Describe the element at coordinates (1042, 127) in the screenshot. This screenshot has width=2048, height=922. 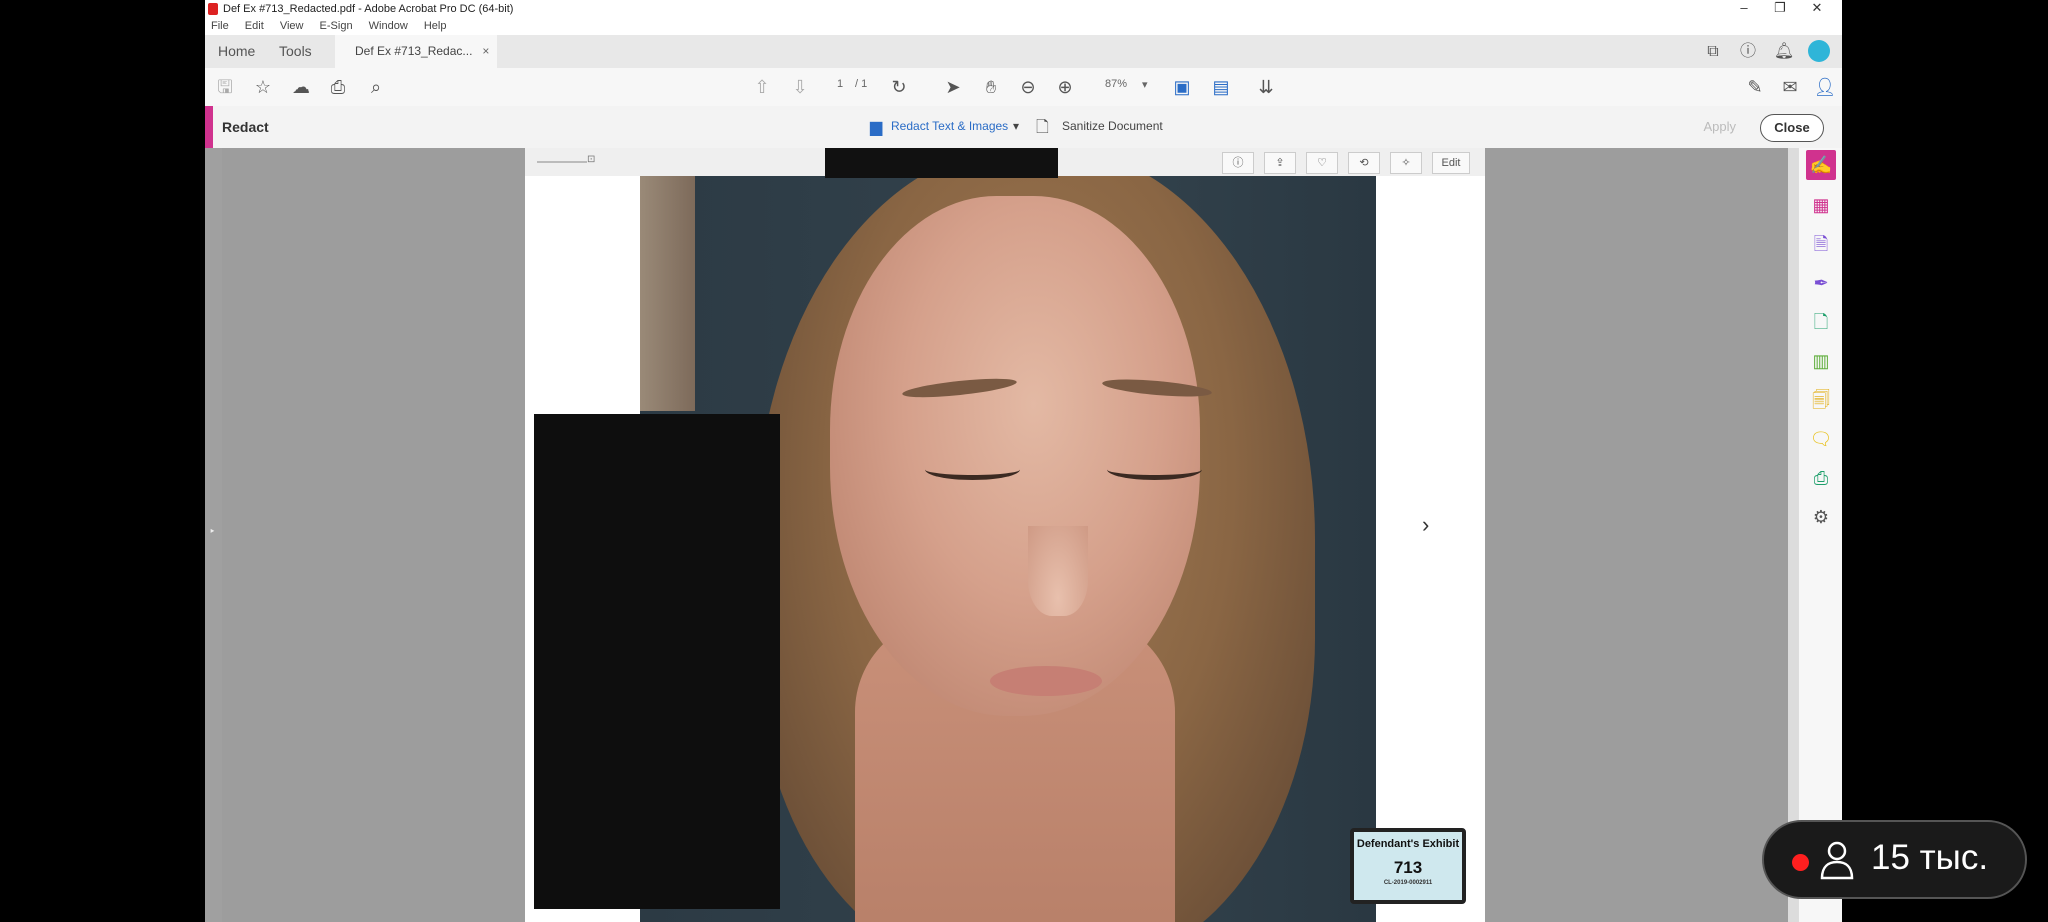
I see `sanitize-icon: 🗋︎` at that location.